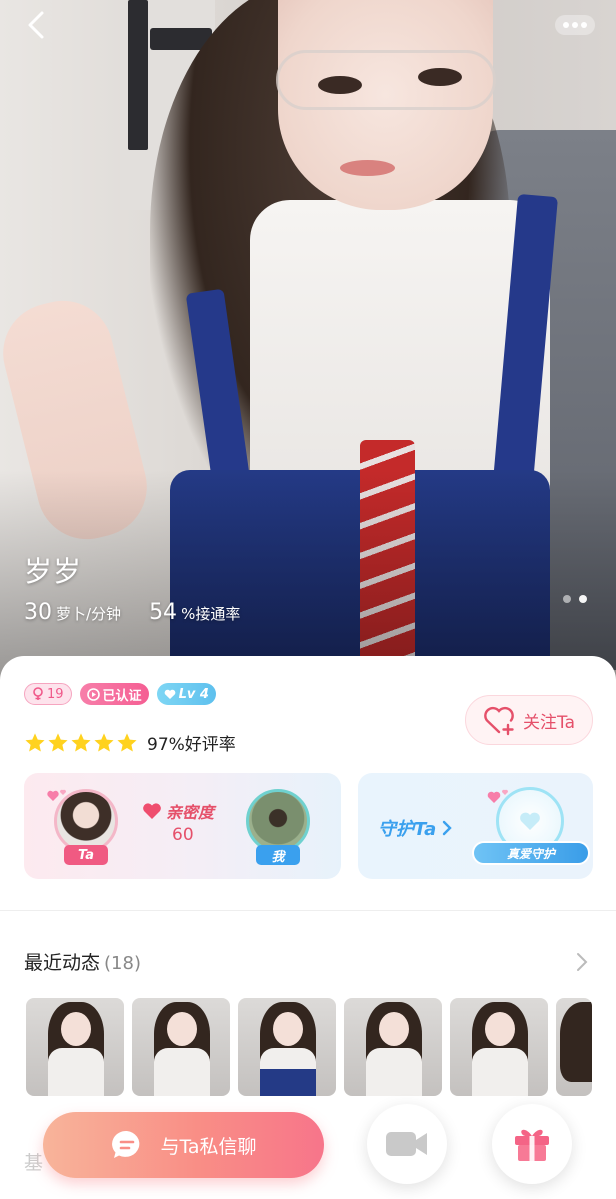 The image size is (616, 1199). I want to click on intimacy-value: 60, so click(183, 835).